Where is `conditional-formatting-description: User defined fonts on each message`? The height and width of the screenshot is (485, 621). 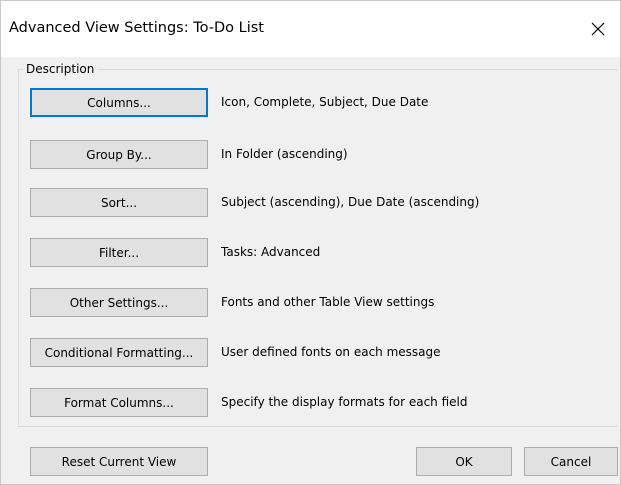
conditional-formatting-description: User defined fonts on each message is located at coordinates (331, 352).